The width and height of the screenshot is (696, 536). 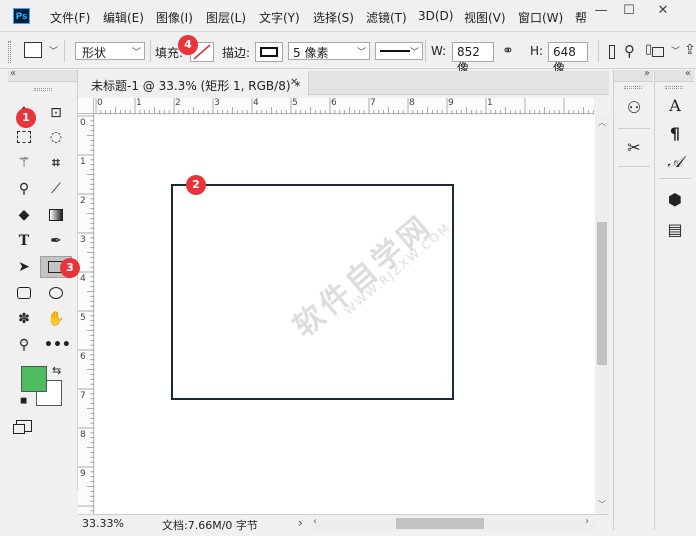 I want to click on clone-source-icon: ⚇, so click(x=634, y=108).